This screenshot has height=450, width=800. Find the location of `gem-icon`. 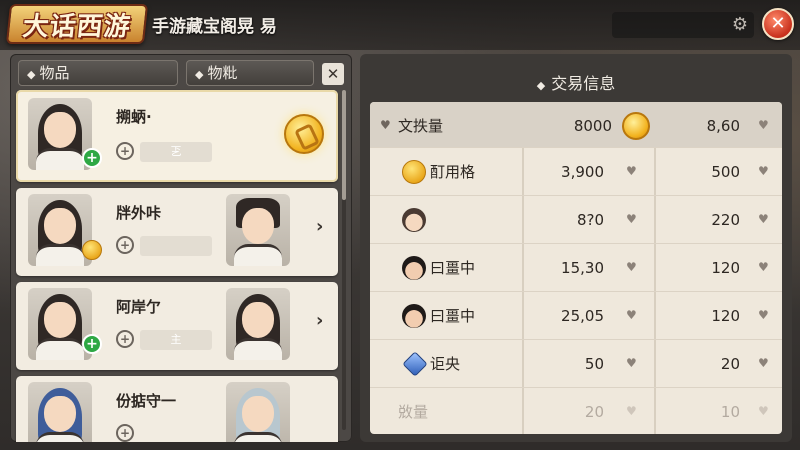

gem-icon is located at coordinates (415, 364).